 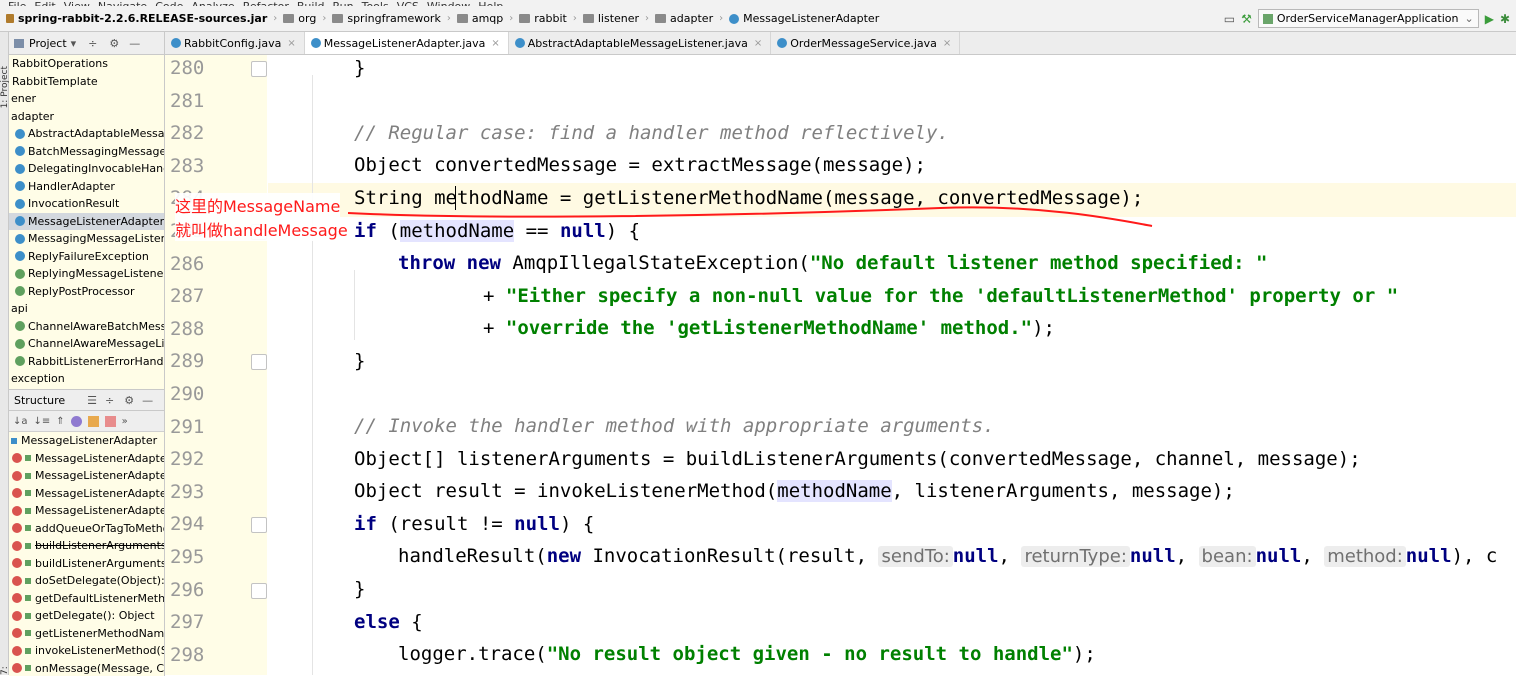 What do you see at coordinates (1368, 18) in the screenshot?
I see `run-configuration-select: OrderServiceManagerApplication ⌄` at bounding box center [1368, 18].